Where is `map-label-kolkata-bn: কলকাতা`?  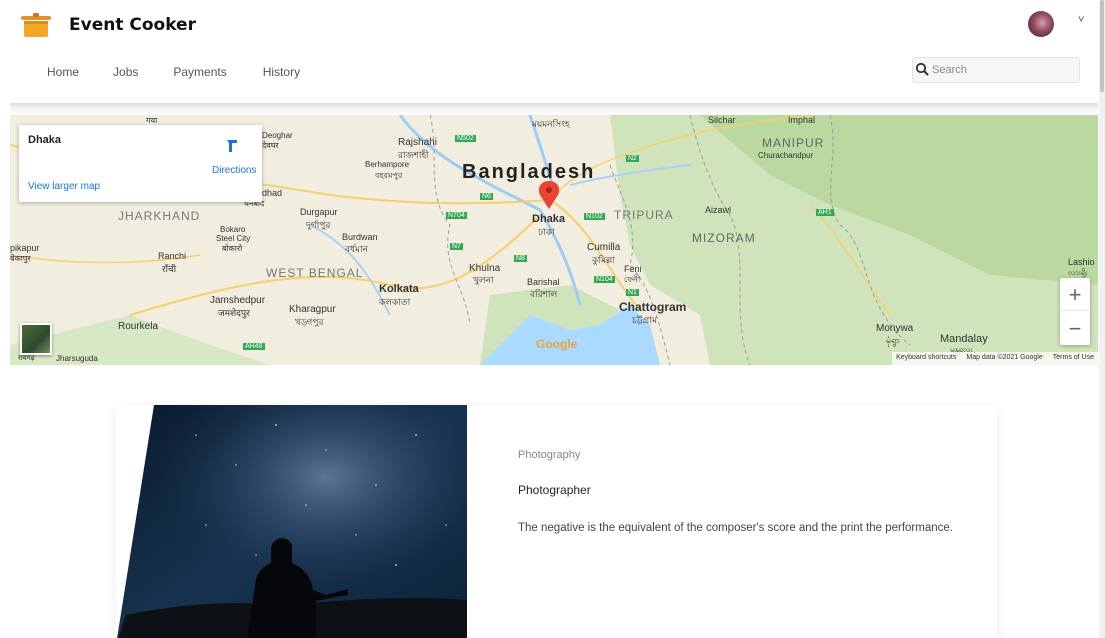 map-label-kolkata-bn: কলকাতা is located at coordinates (395, 302).